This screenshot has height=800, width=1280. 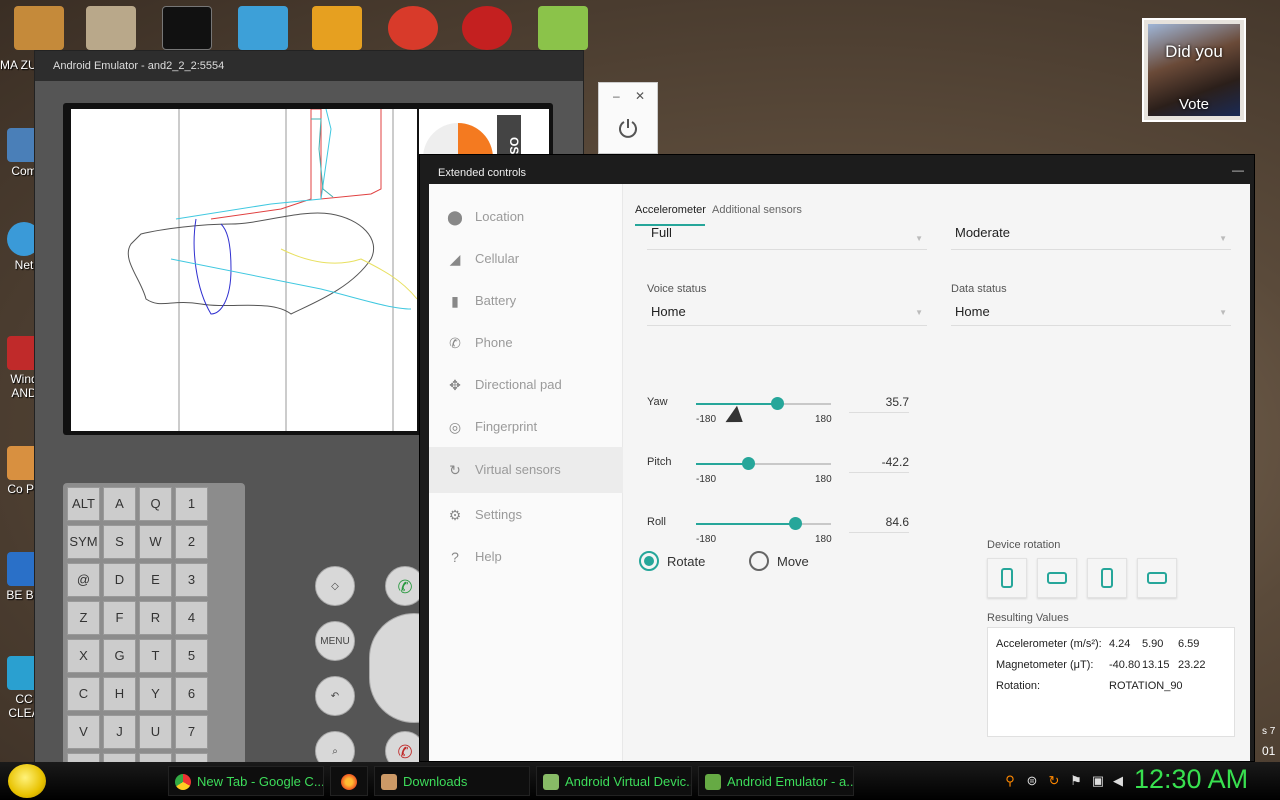 I want to click on keyboard-key: Q, so click(x=155, y=504).